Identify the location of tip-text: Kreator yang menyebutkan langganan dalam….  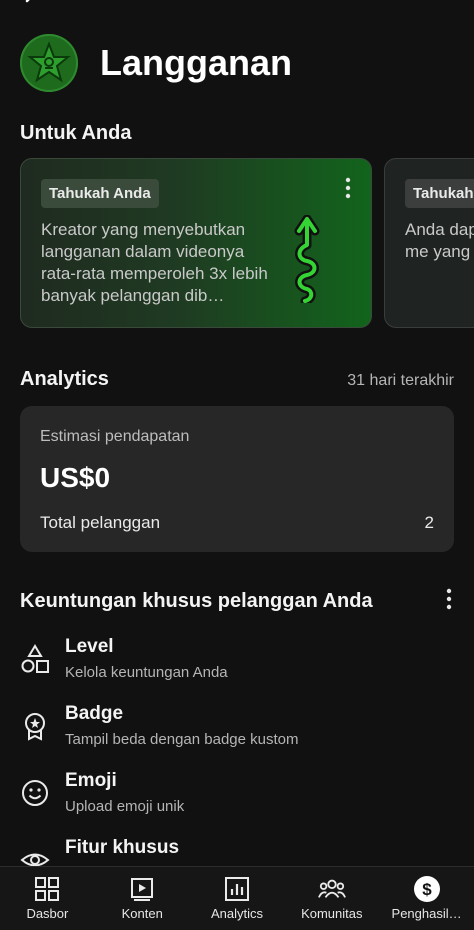
(154, 262).